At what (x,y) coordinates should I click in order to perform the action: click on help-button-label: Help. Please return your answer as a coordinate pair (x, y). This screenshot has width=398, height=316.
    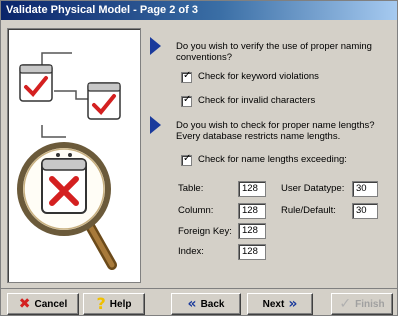
    Looking at the image, I should click on (120, 304).